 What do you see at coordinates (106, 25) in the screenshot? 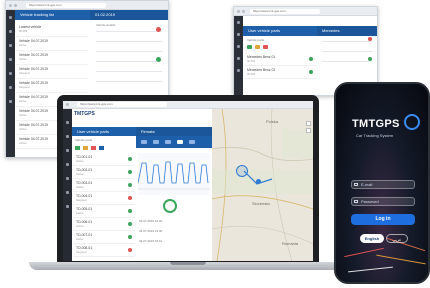
I see `detail-panel-title: Vehicle details` at bounding box center [106, 25].